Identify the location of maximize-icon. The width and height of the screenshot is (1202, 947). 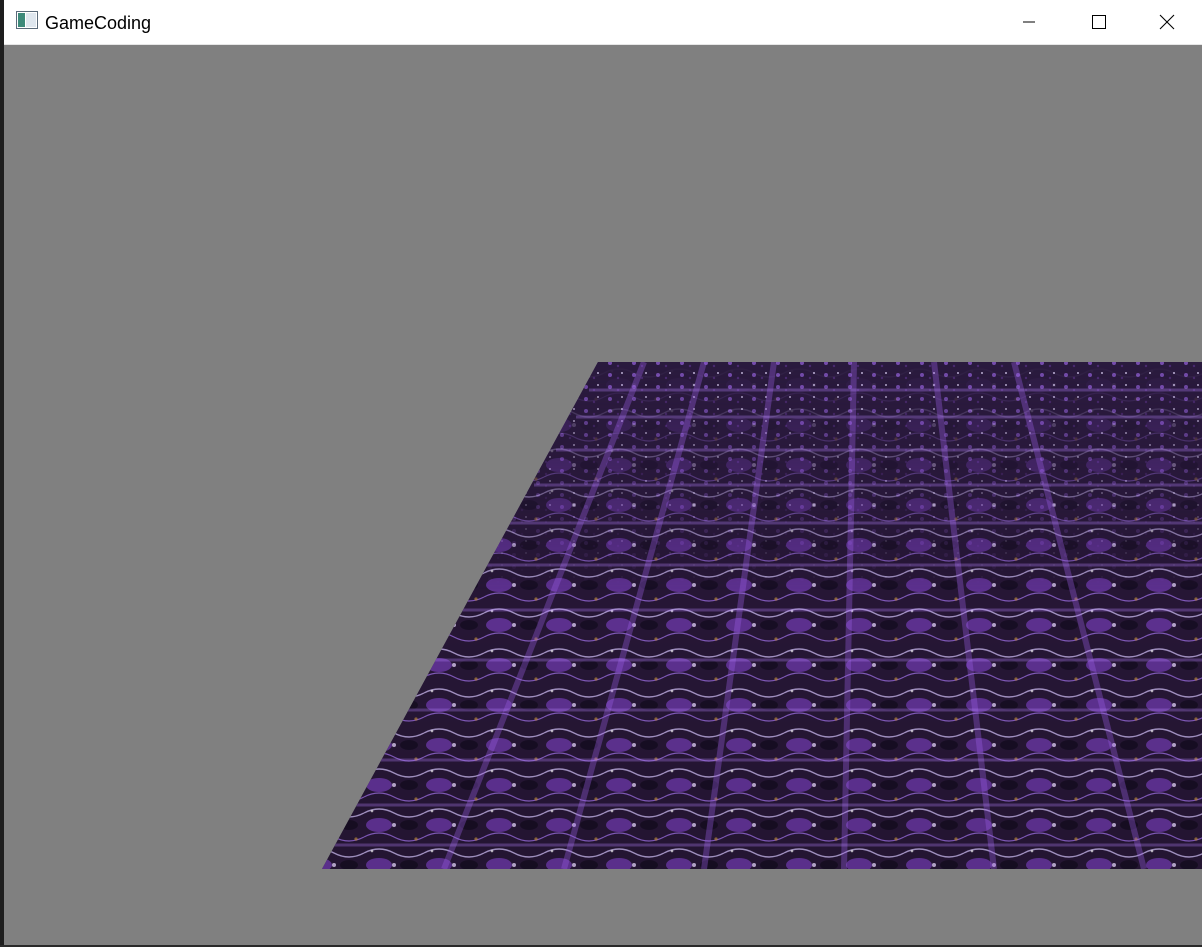
(1099, 22).